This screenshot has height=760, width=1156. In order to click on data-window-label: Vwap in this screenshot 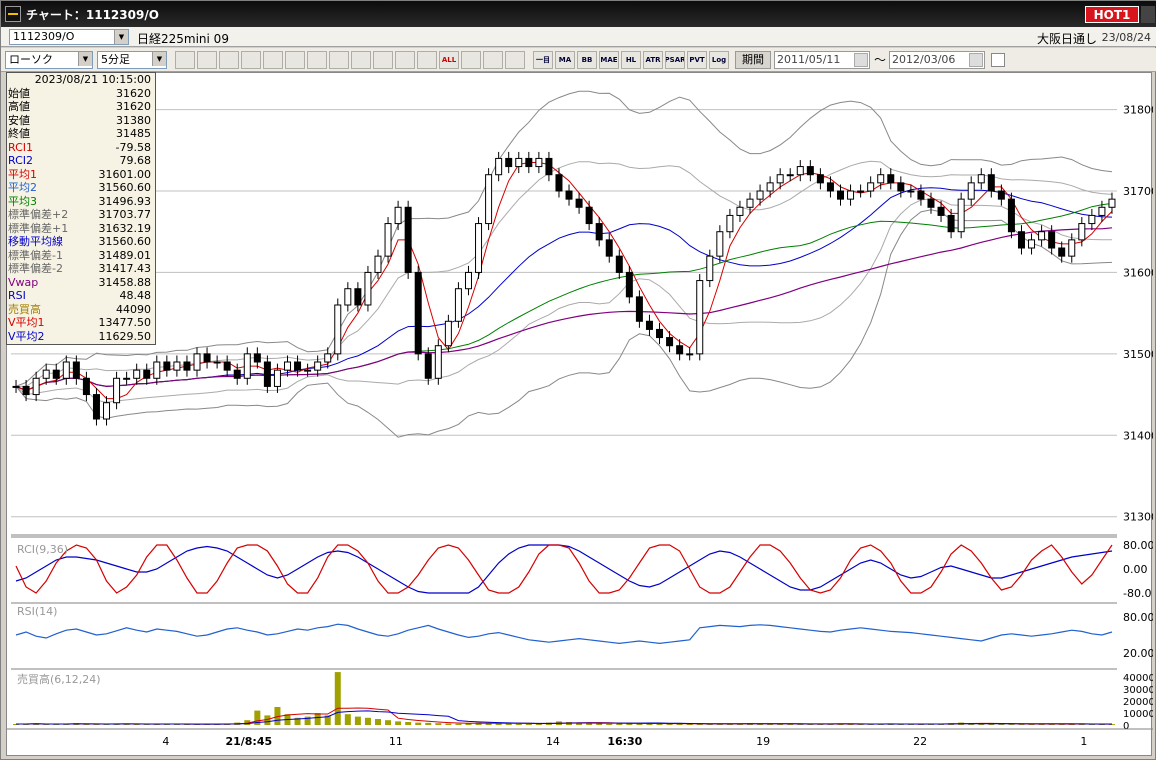, I will do `click(23, 282)`.